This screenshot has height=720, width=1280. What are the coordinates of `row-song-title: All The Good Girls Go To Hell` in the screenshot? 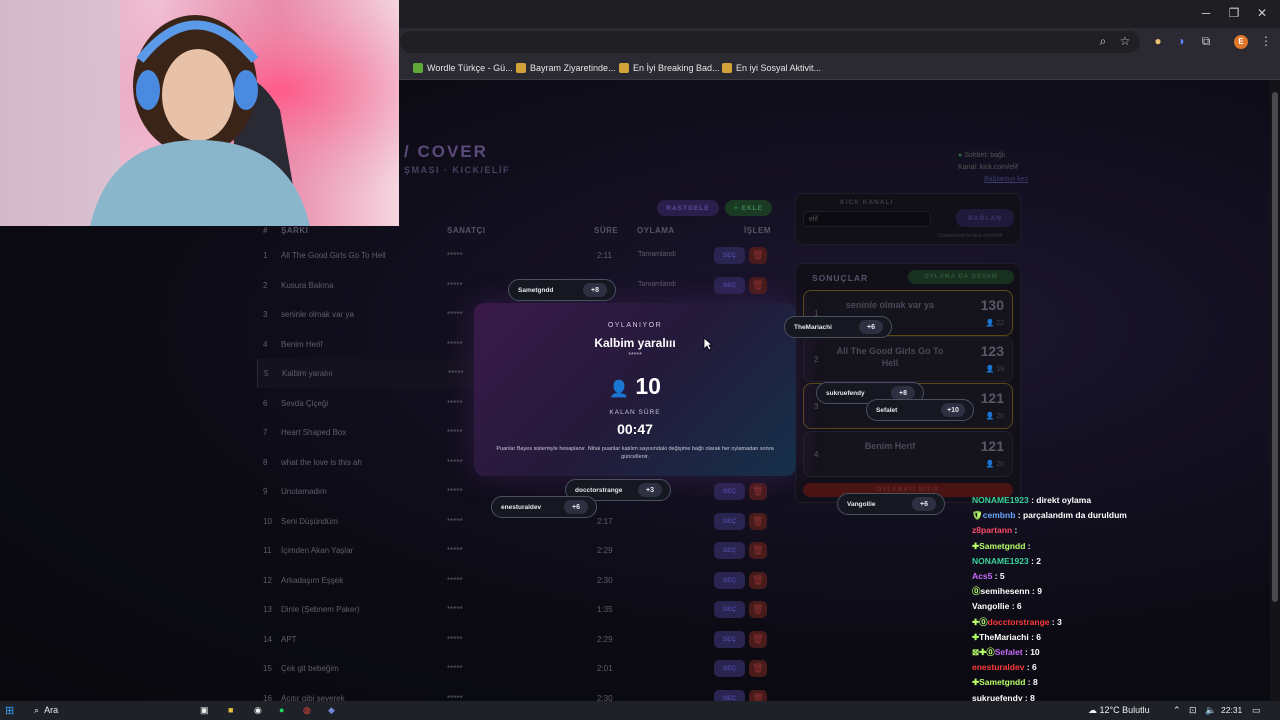 It's located at (333, 255).